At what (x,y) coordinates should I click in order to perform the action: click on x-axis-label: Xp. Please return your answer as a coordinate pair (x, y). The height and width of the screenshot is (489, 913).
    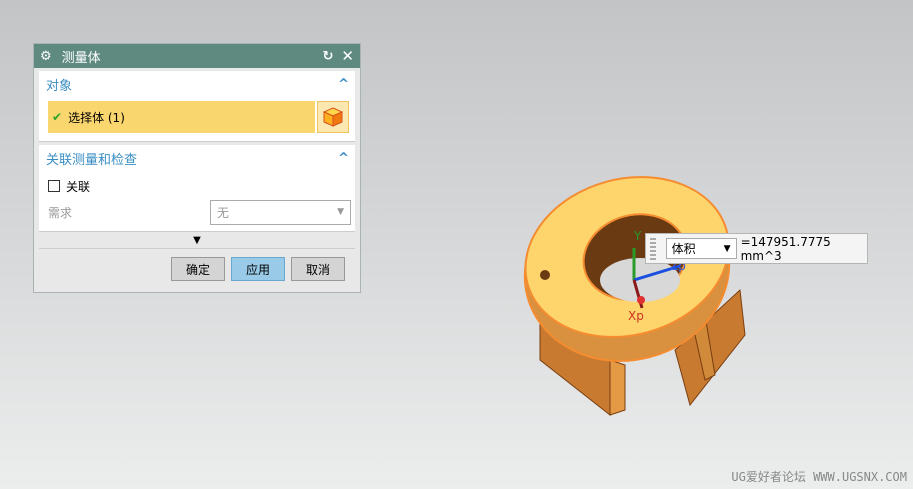
    Looking at the image, I should click on (636, 316).